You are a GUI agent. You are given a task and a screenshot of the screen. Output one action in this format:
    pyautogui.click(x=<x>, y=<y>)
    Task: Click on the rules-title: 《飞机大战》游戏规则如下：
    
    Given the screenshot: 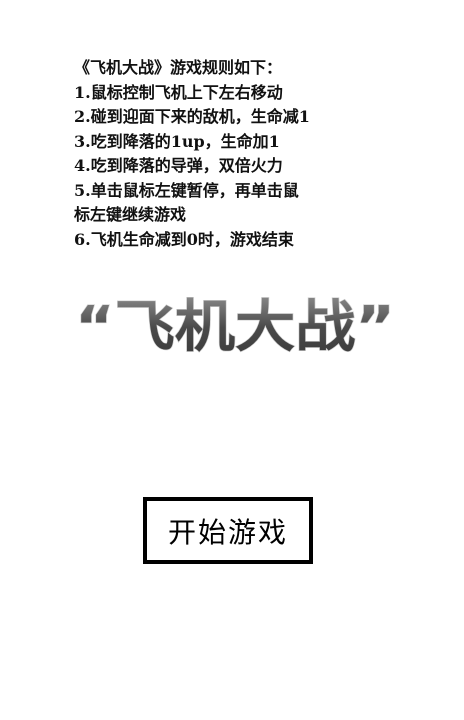 What is the action you would take?
    pyautogui.click(x=178, y=67)
    